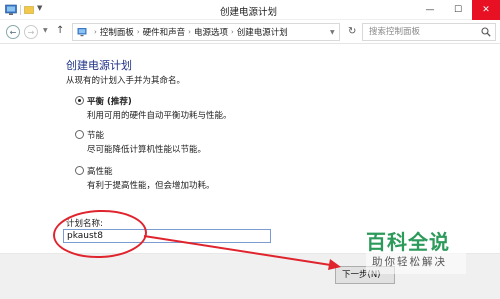 The width and height of the screenshot is (500, 299). I want to click on quick-access-dropdown-icon: ▼, so click(39, 8).